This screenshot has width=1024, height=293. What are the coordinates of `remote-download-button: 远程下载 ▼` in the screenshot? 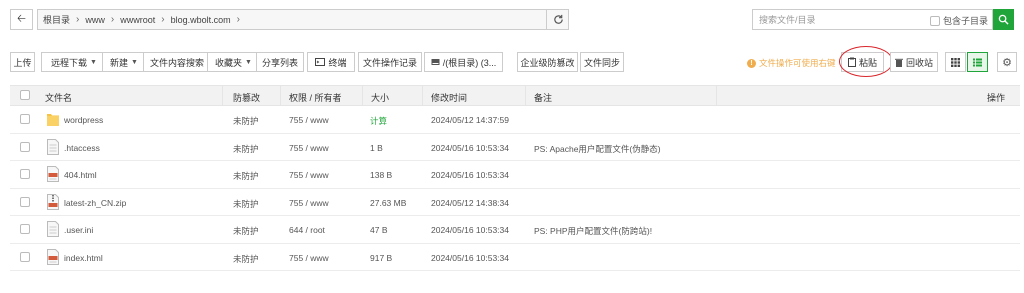 It's located at (74, 62).